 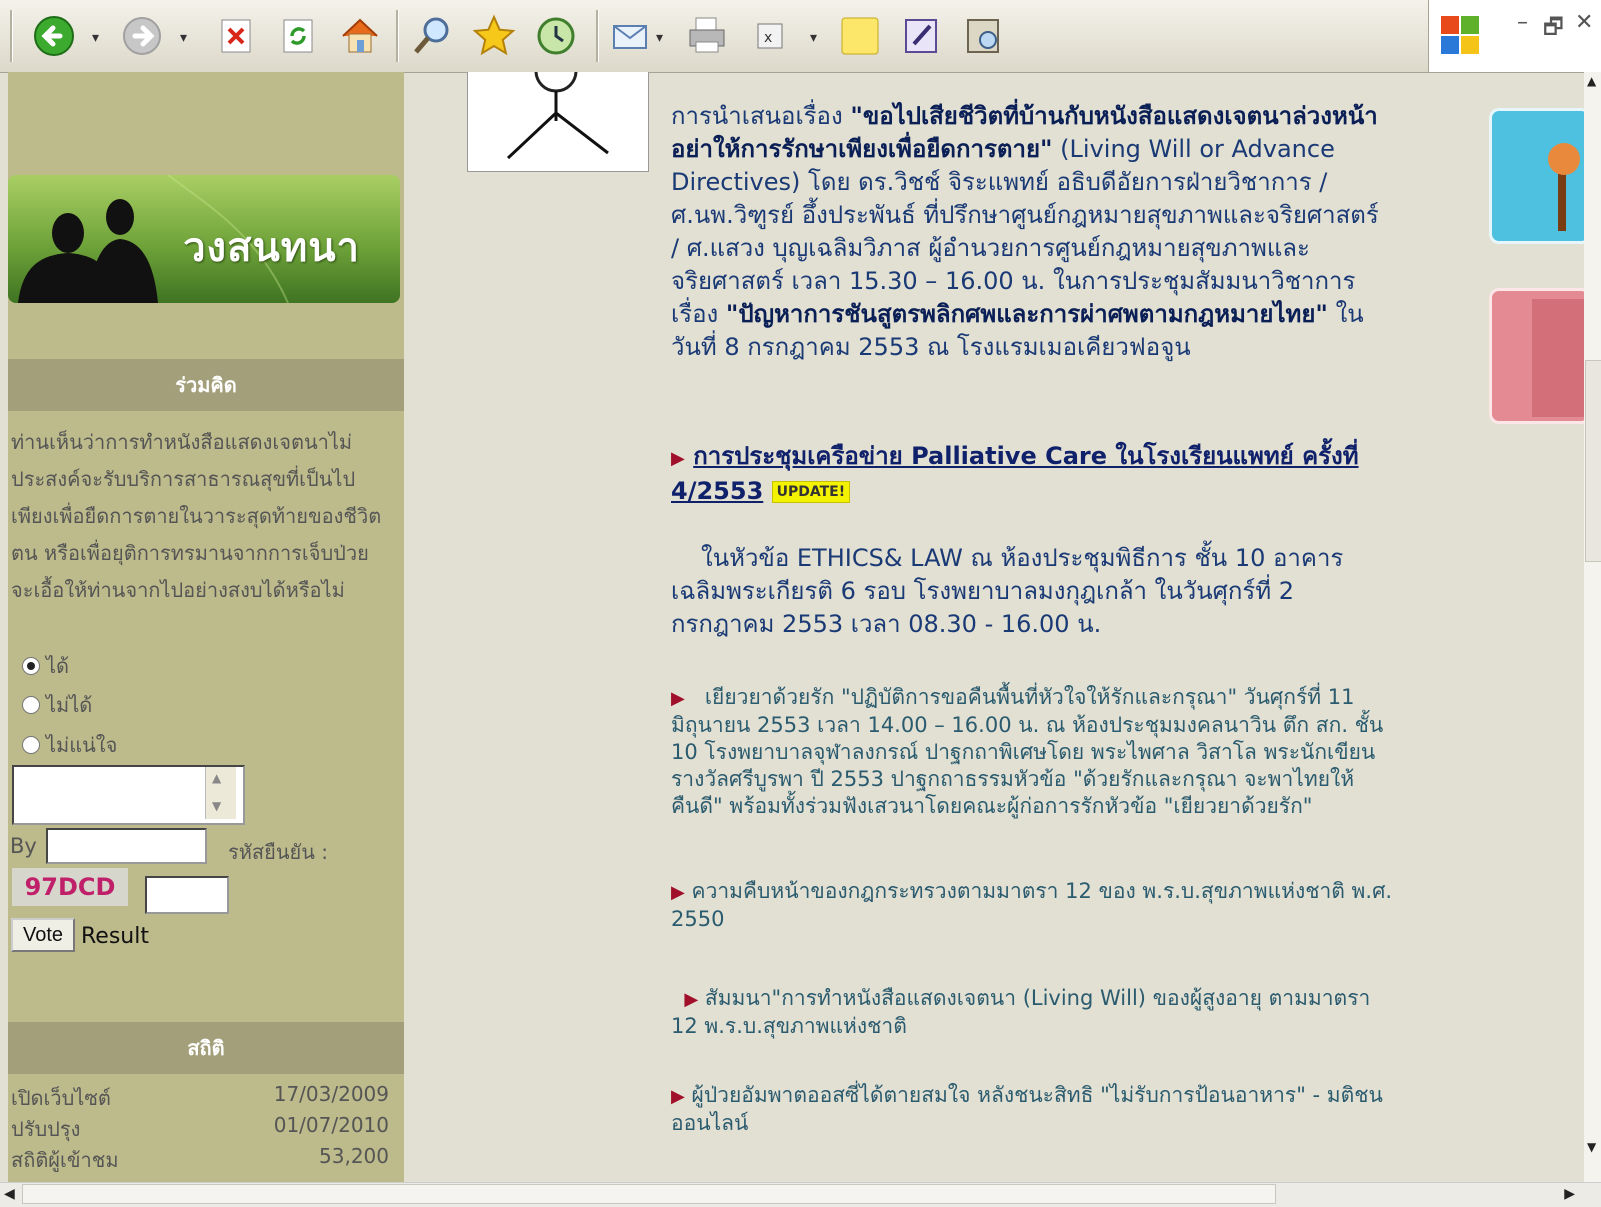 I want to click on restore-button: 🗗, so click(x=1553, y=29).